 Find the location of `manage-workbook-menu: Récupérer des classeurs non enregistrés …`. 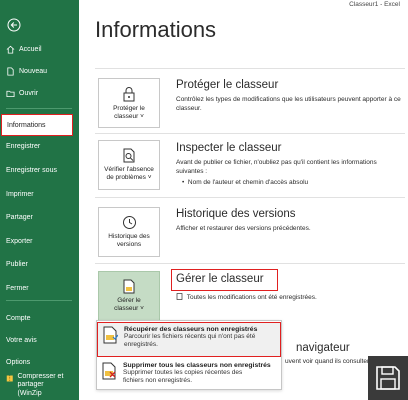

manage-workbook-menu: Récupérer des classeurs non enregistrés … is located at coordinates (189, 355).